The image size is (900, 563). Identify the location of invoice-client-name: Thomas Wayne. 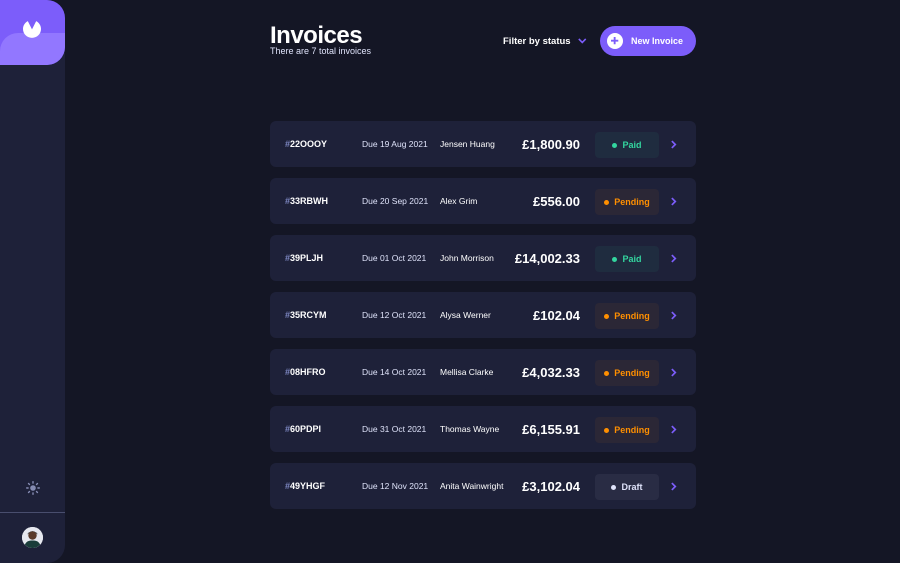
(470, 428).